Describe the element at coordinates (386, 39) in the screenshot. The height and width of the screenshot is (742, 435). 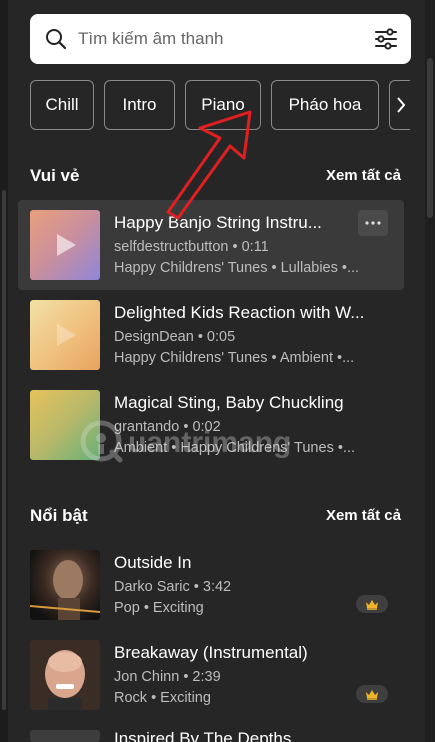
I see `filter-sliders-icon` at that location.